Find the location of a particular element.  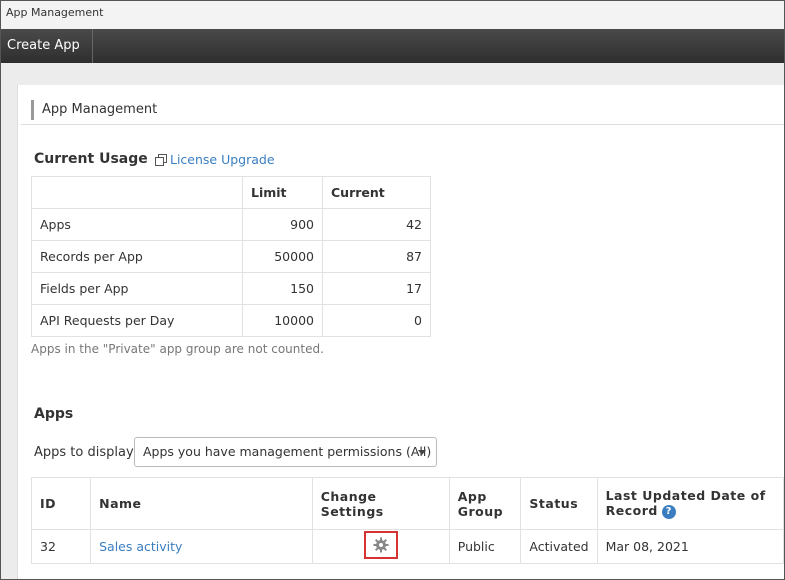

change-settings-cell is located at coordinates (380, 546).